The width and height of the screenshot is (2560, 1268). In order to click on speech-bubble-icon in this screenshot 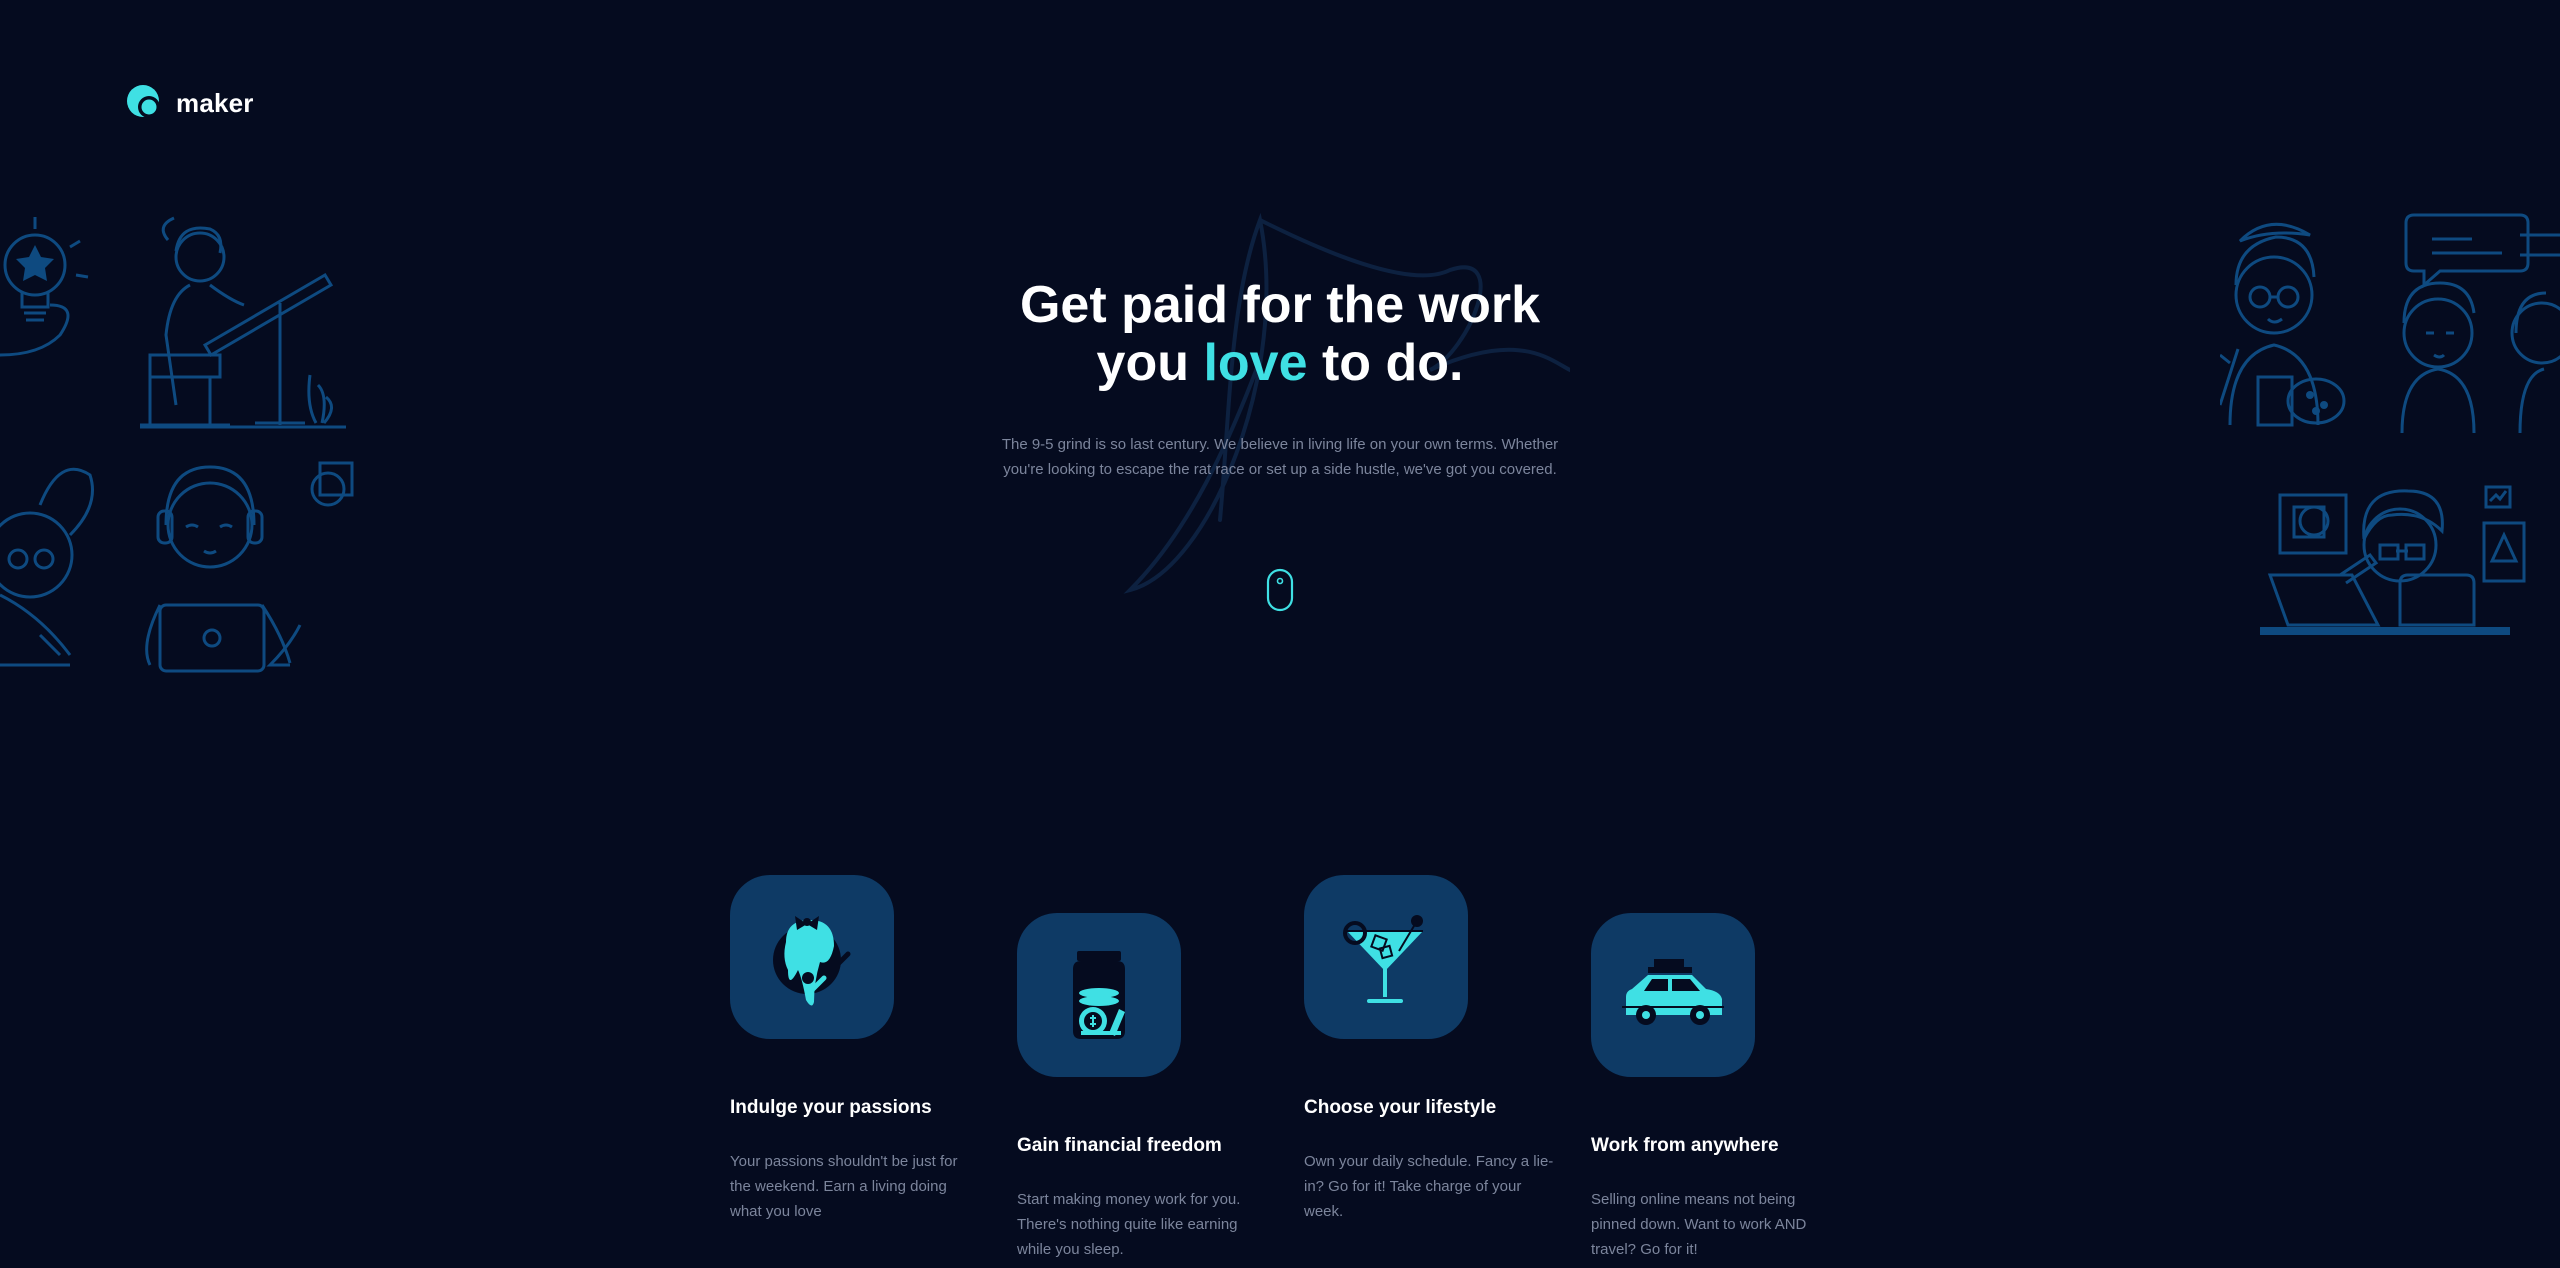, I will do `click(2482, 251)`.